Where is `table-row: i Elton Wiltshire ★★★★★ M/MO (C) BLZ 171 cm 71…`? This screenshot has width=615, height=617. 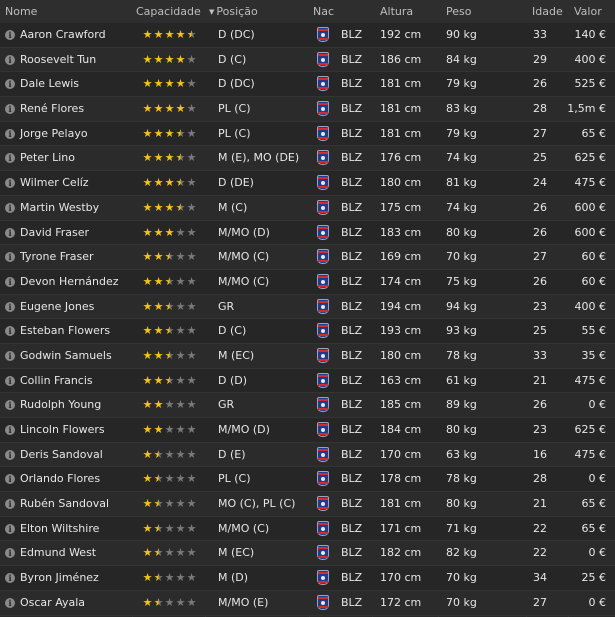
table-row: i Elton Wiltshire ★★★★★ M/MO (C) BLZ 171 cm 71… is located at coordinates (307, 529).